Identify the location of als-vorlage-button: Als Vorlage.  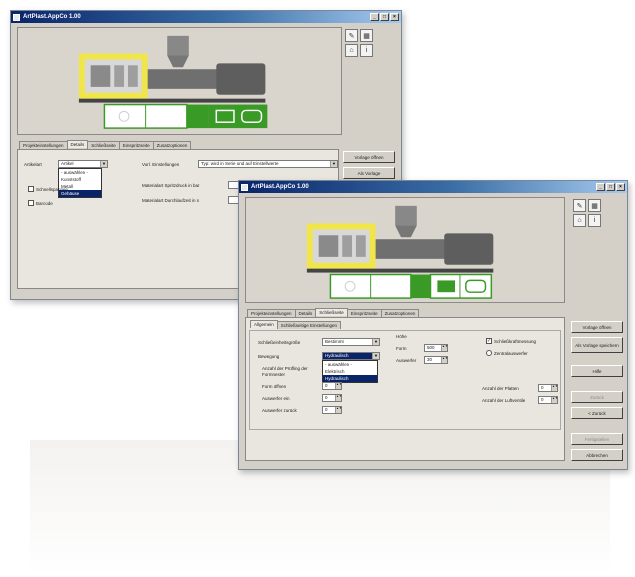
(369, 173).